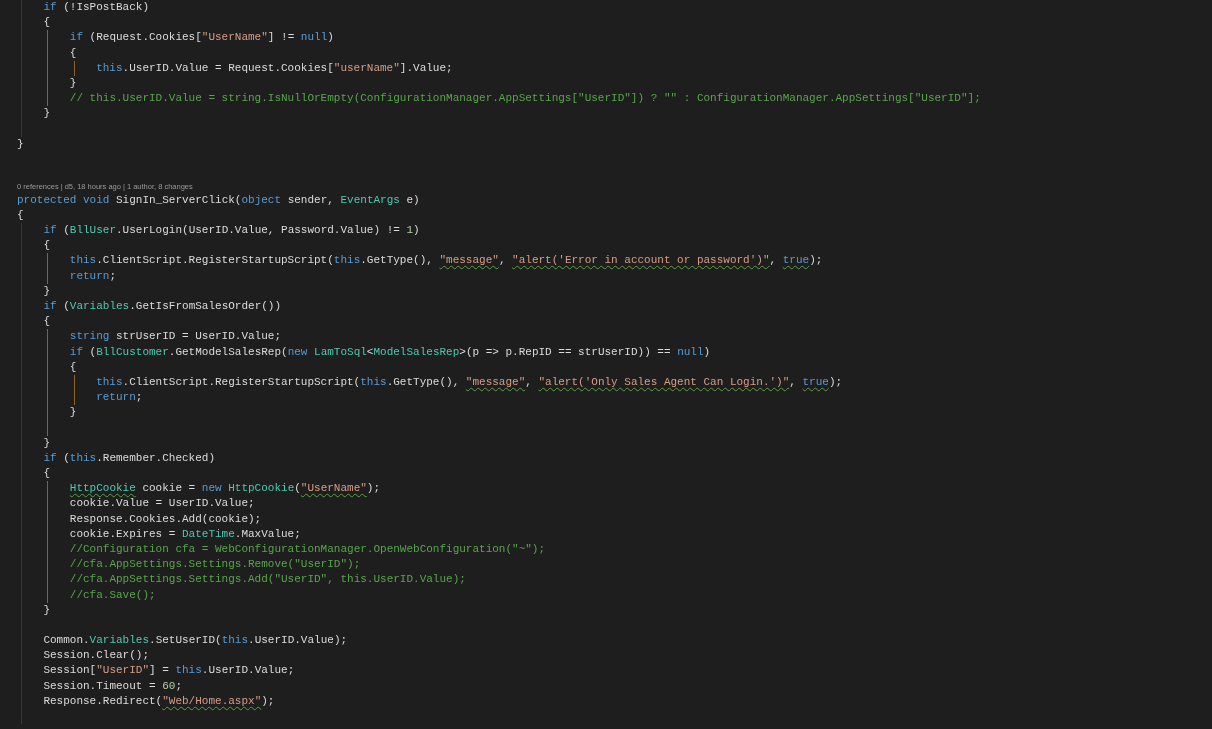  Describe the element at coordinates (165, 519) in the screenshot. I see `code-line: Response.Cookies.Add(cookie);` at that location.